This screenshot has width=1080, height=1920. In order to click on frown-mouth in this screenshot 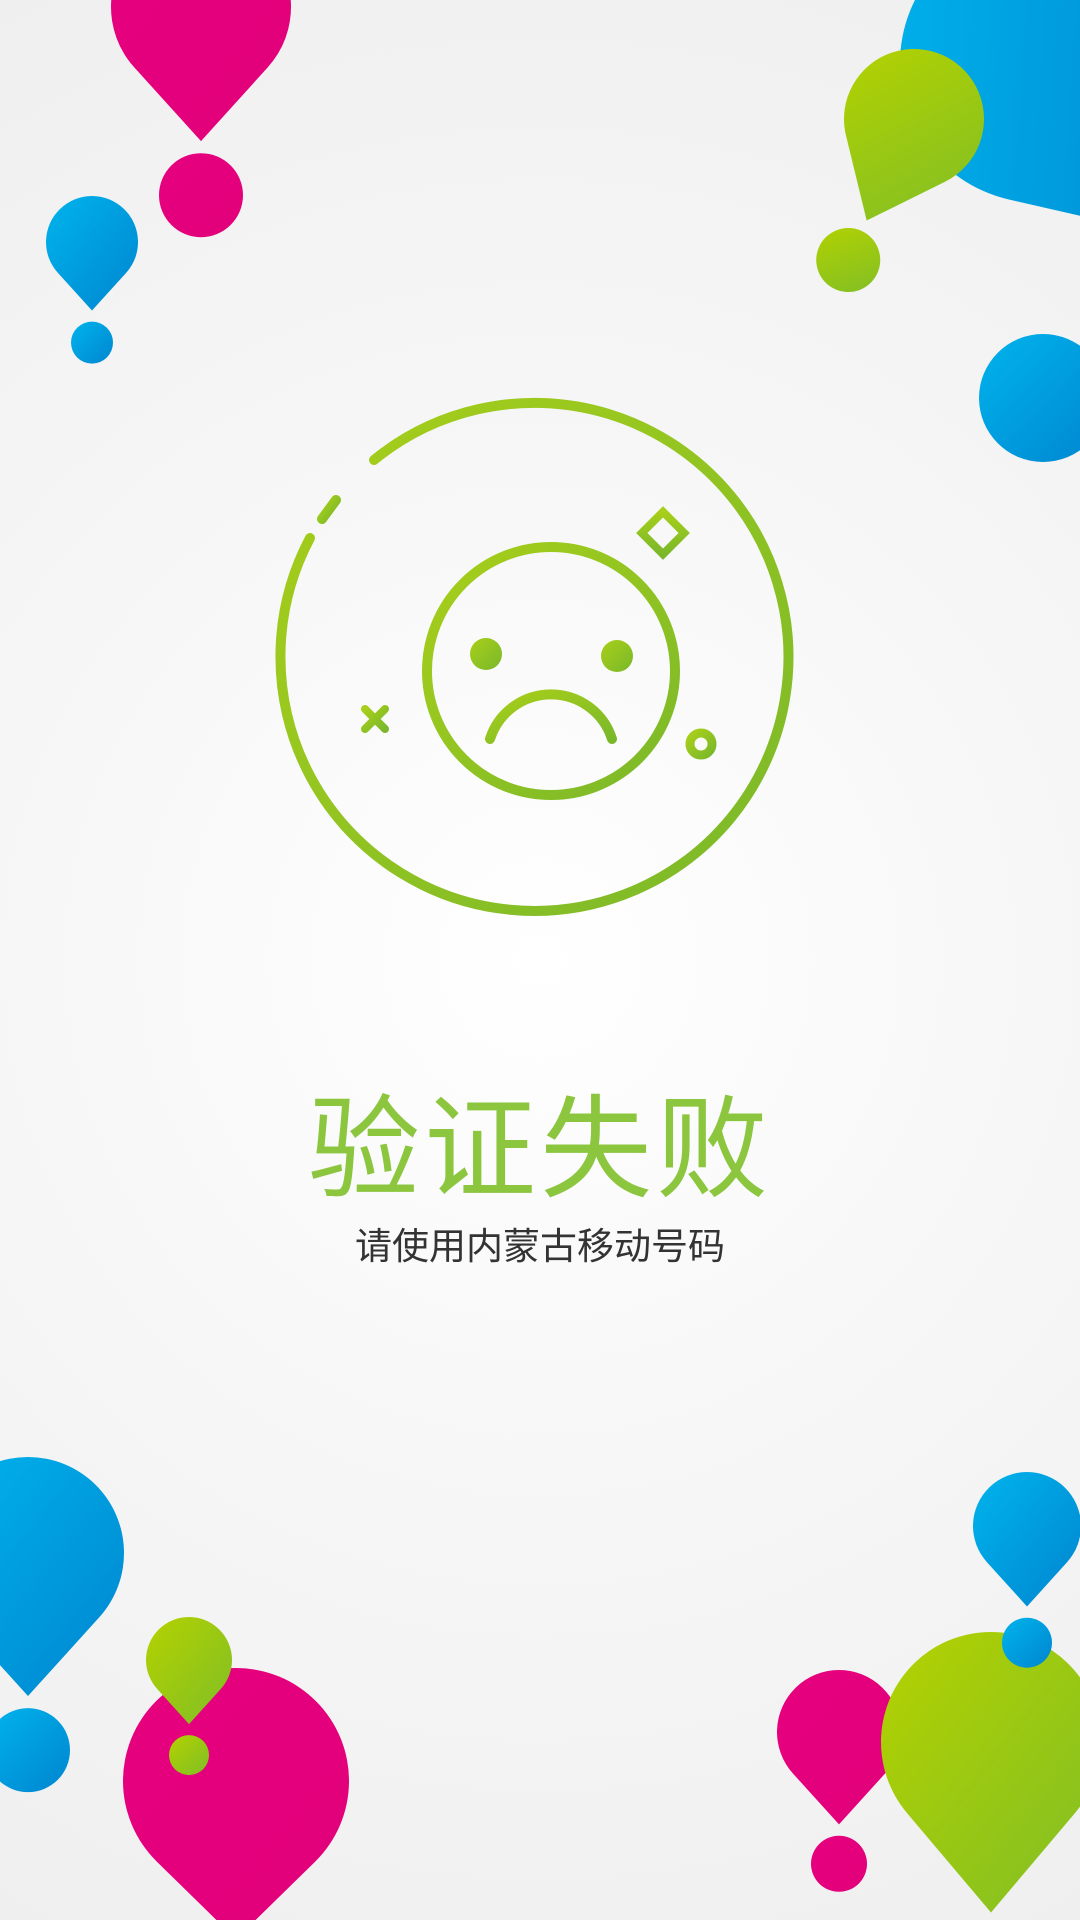, I will do `click(551, 716)`.